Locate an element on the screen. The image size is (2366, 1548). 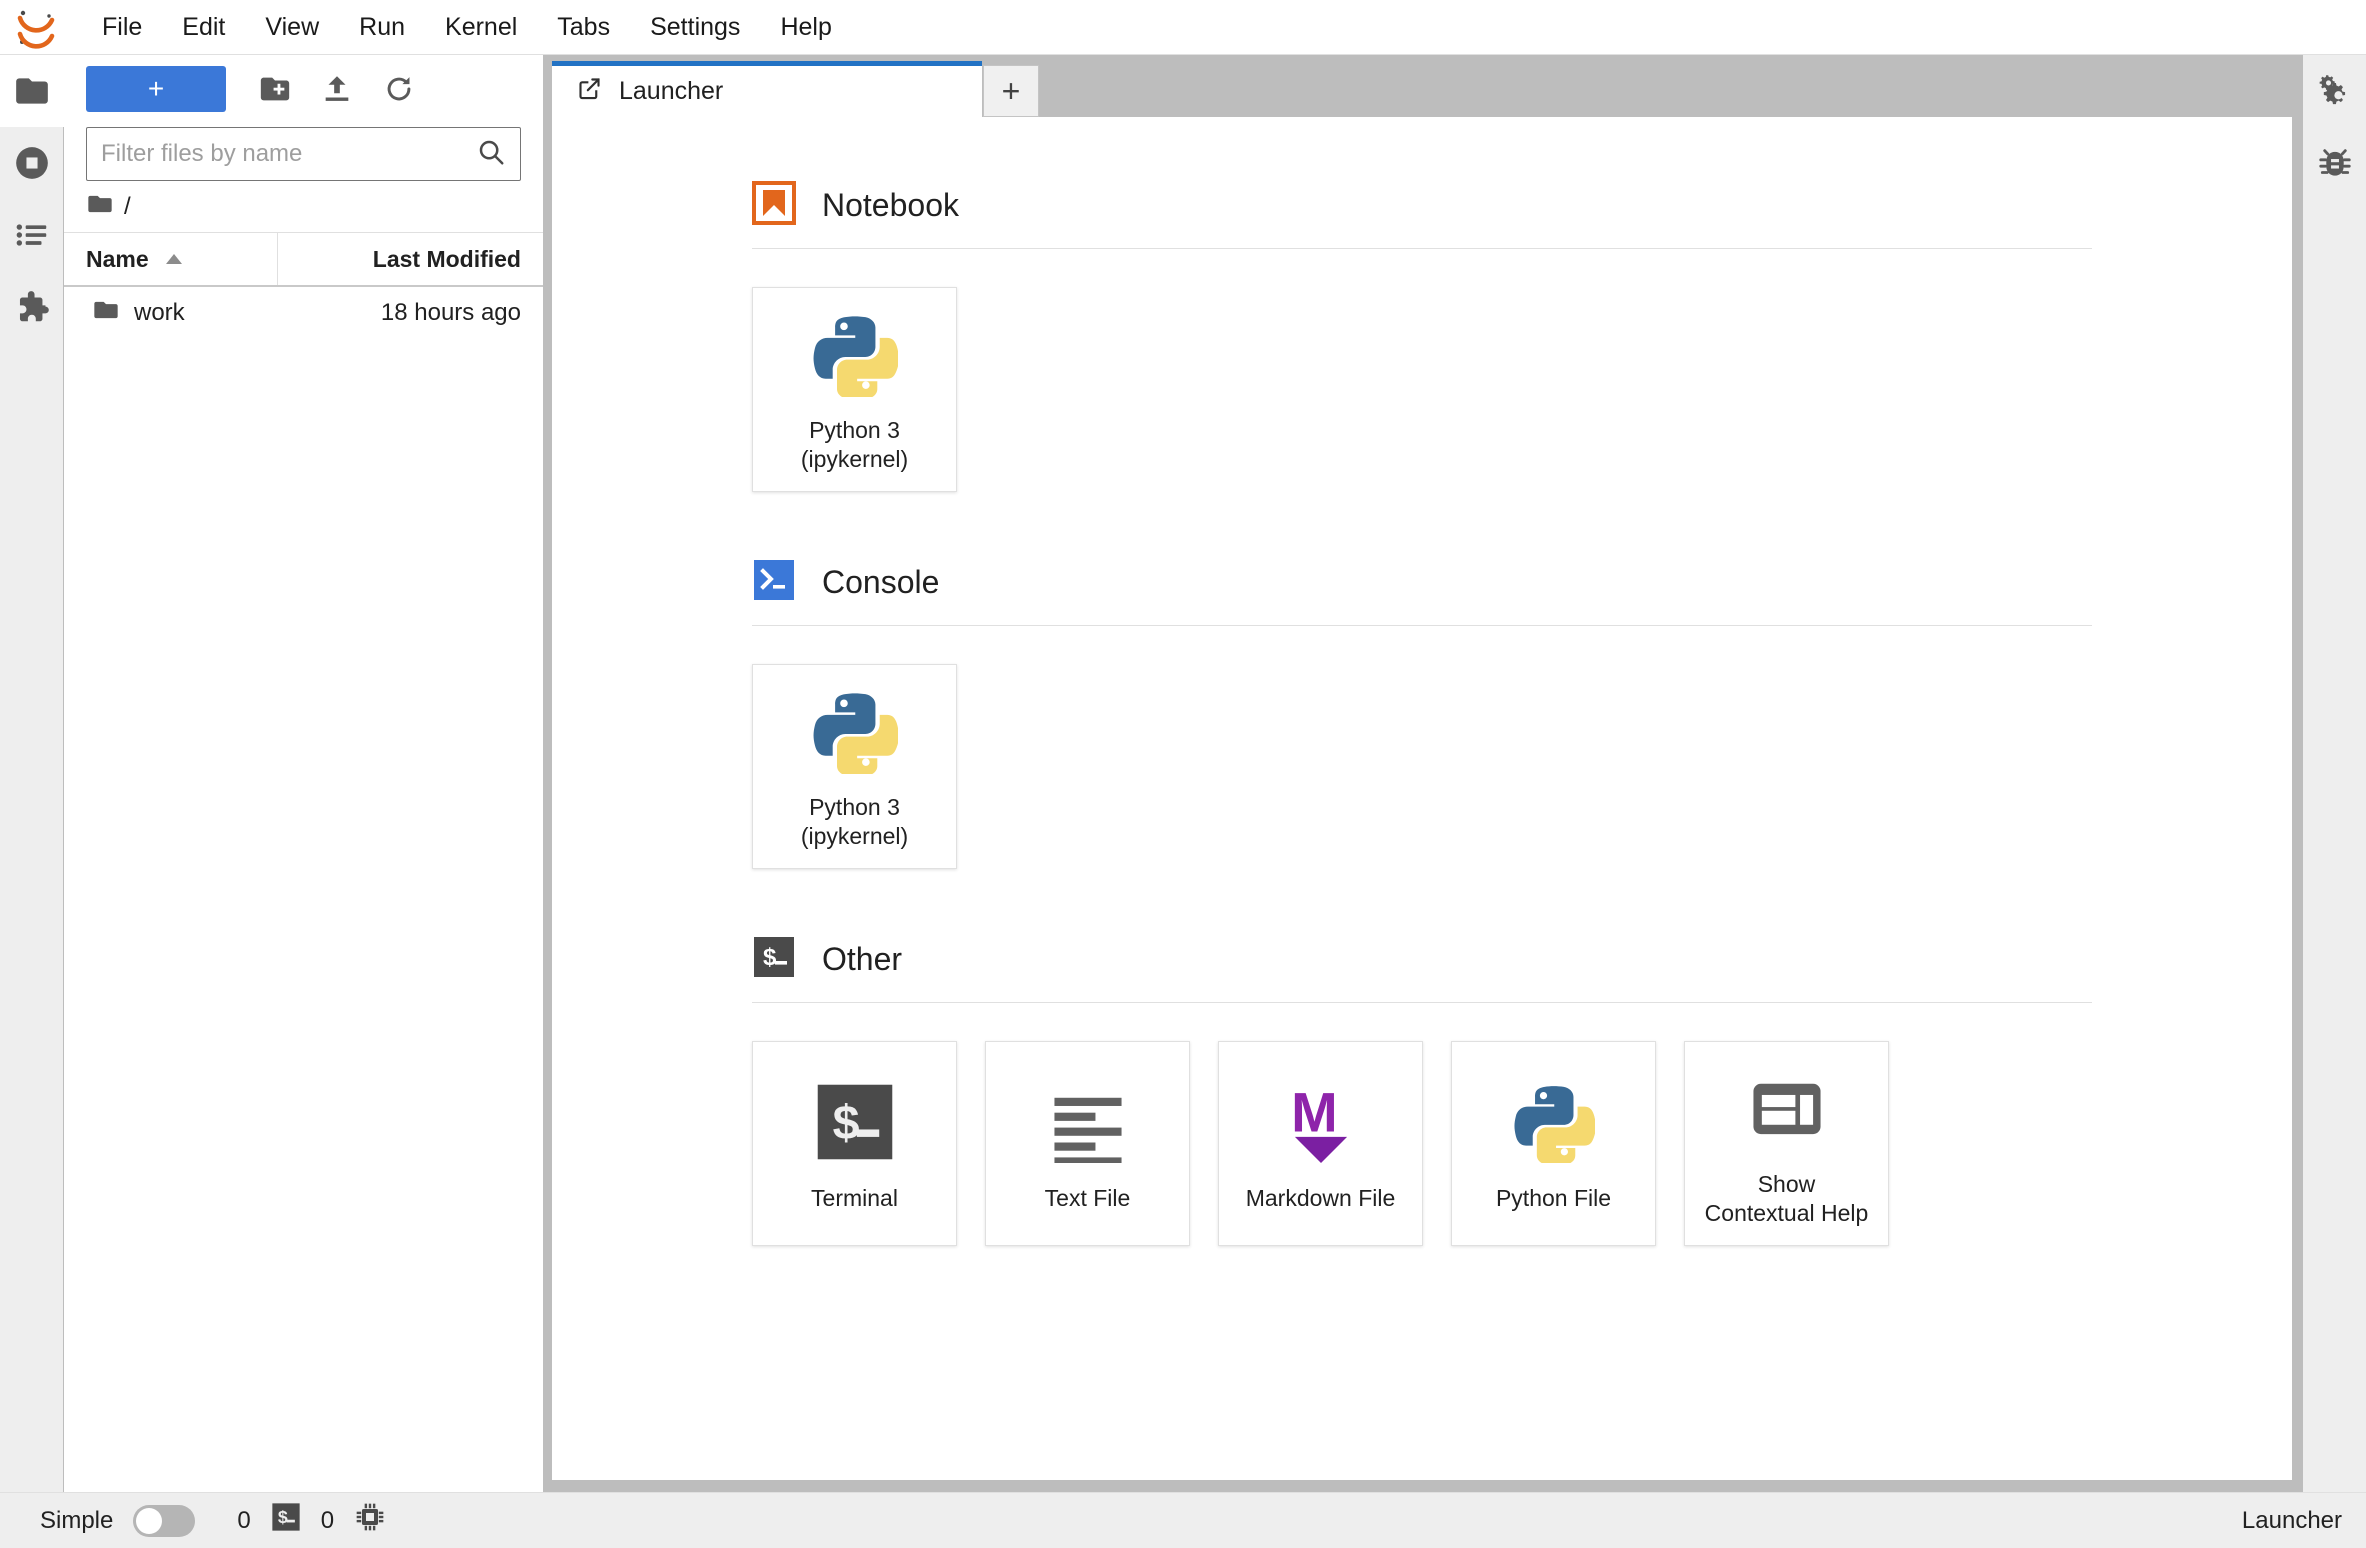
toggle-knob is located at coordinates (149, 1520).